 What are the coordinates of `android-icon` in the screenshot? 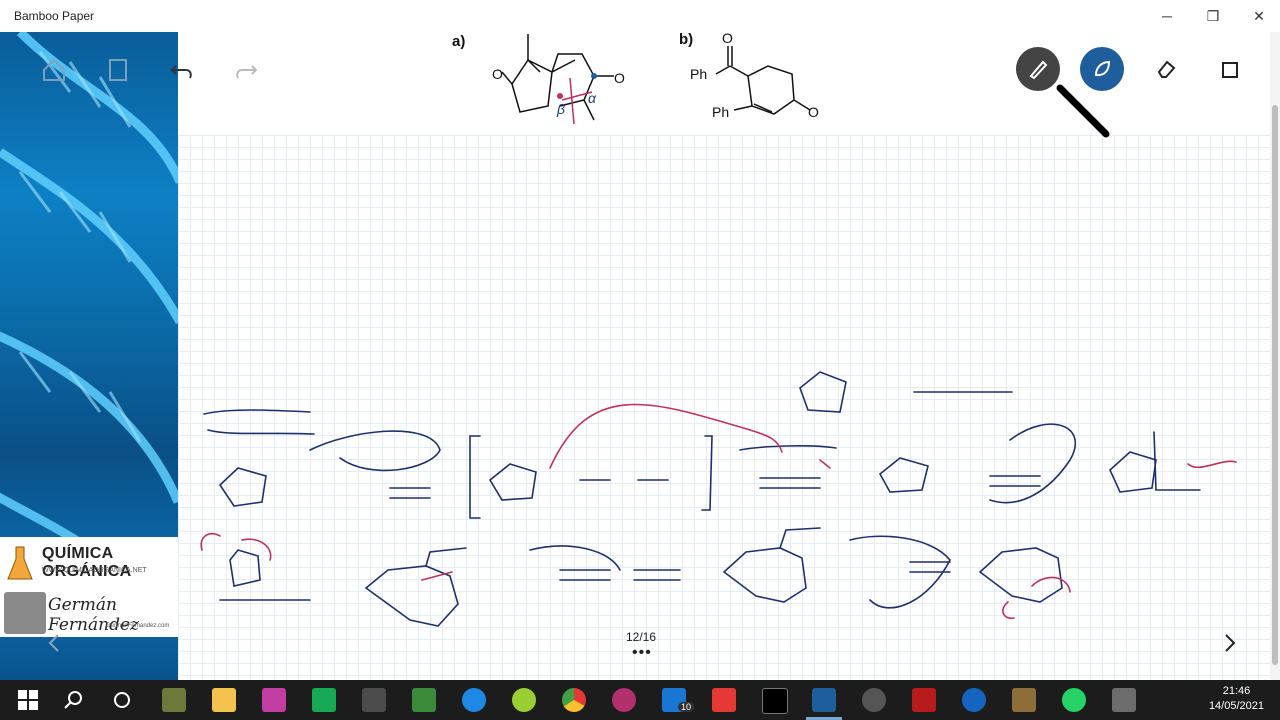 It's located at (524, 700).